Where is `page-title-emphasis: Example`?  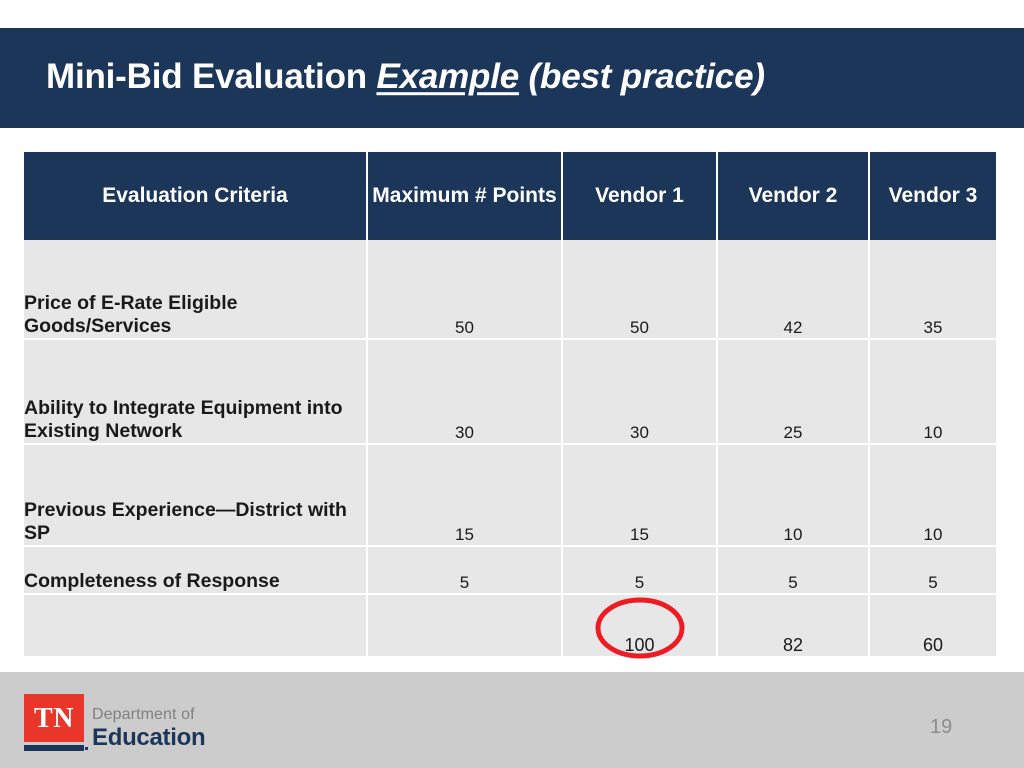 page-title-emphasis: Example is located at coordinates (448, 77).